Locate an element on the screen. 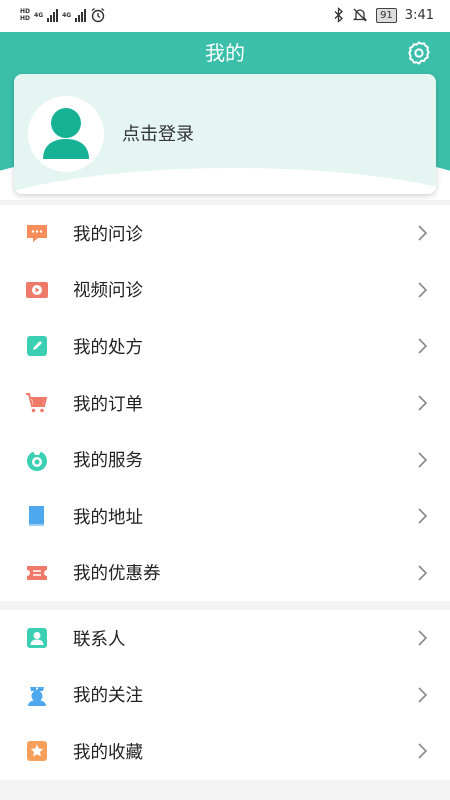 The height and width of the screenshot is (800, 450). signal-icon is located at coordinates (53, 15).